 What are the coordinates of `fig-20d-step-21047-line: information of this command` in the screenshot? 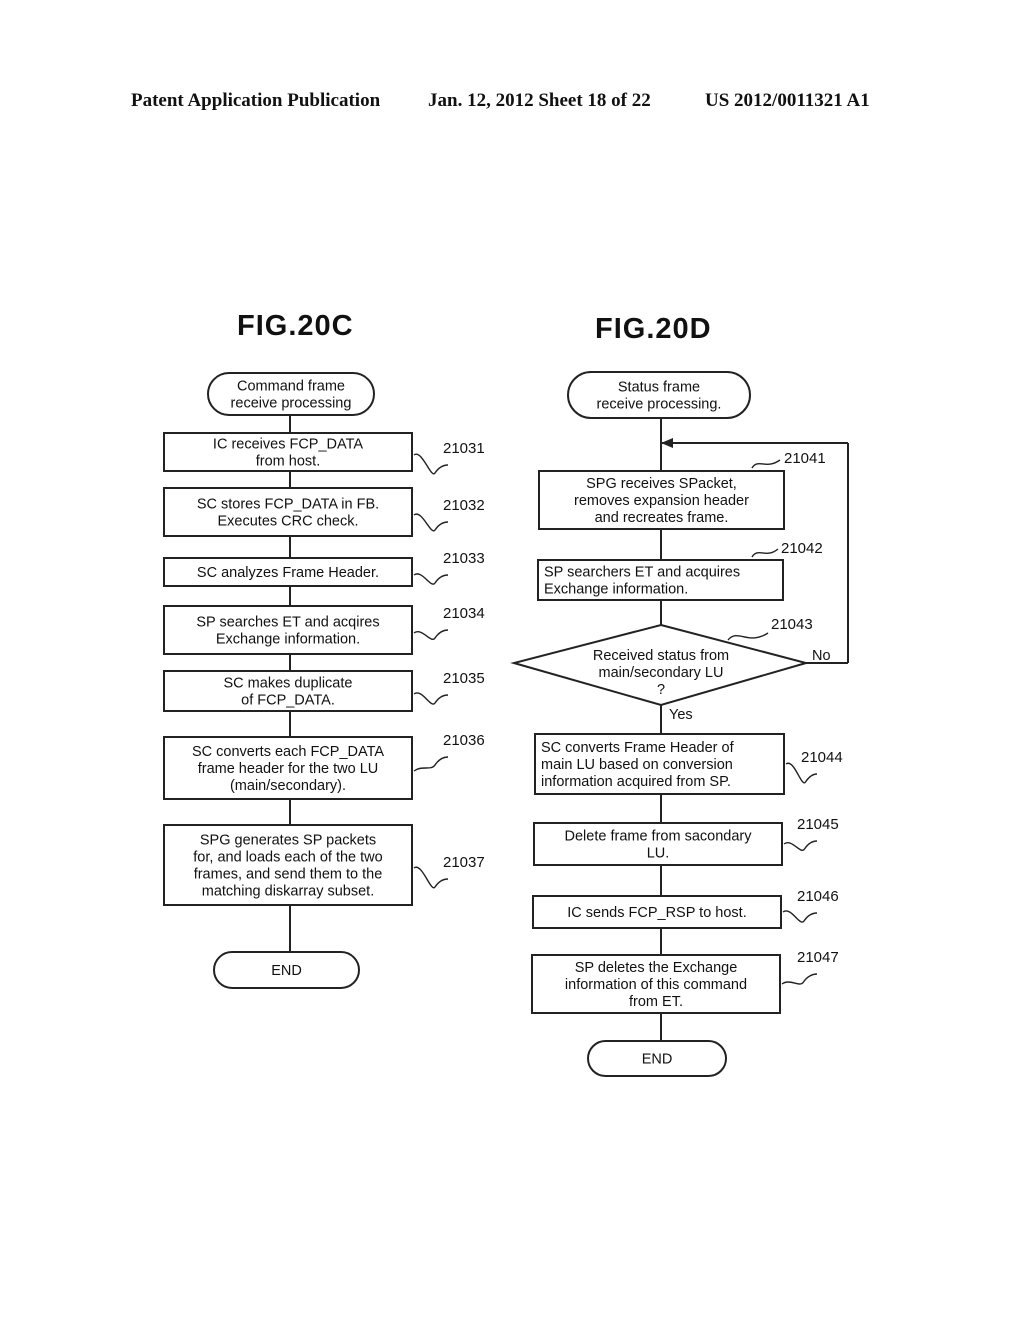 It's located at (656, 985).